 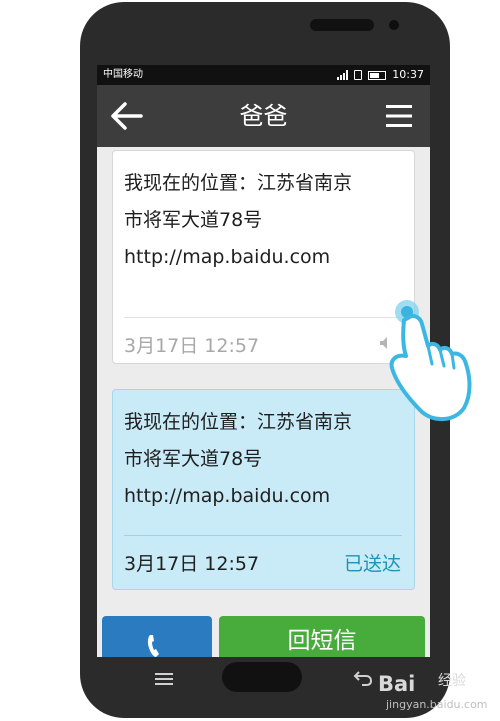 What do you see at coordinates (123, 74) in the screenshot?
I see `carrier-name: 中国移动` at bounding box center [123, 74].